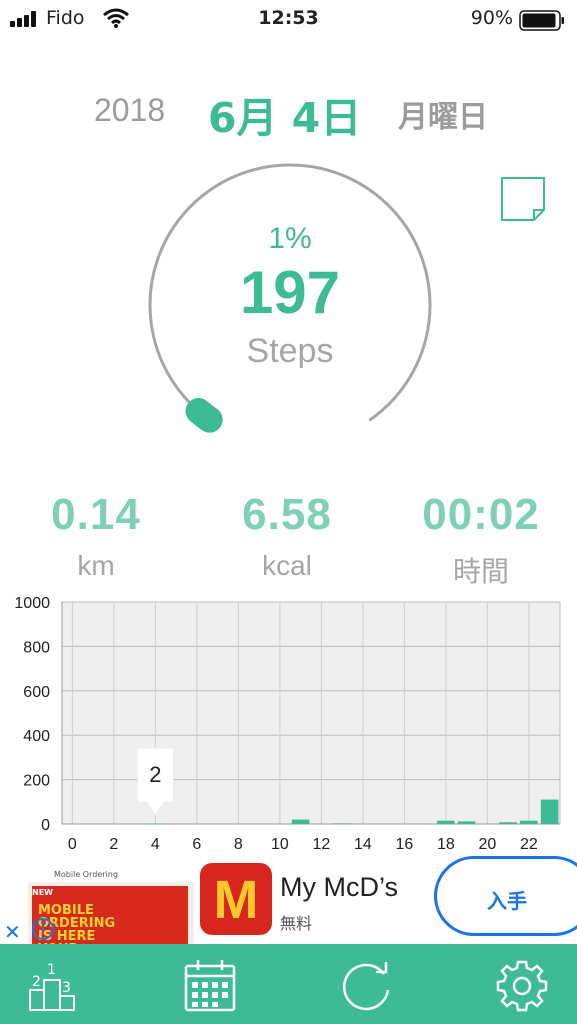 The height and width of the screenshot is (1024, 577). I want to click on duration-unit: 時間, so click(480, 571).